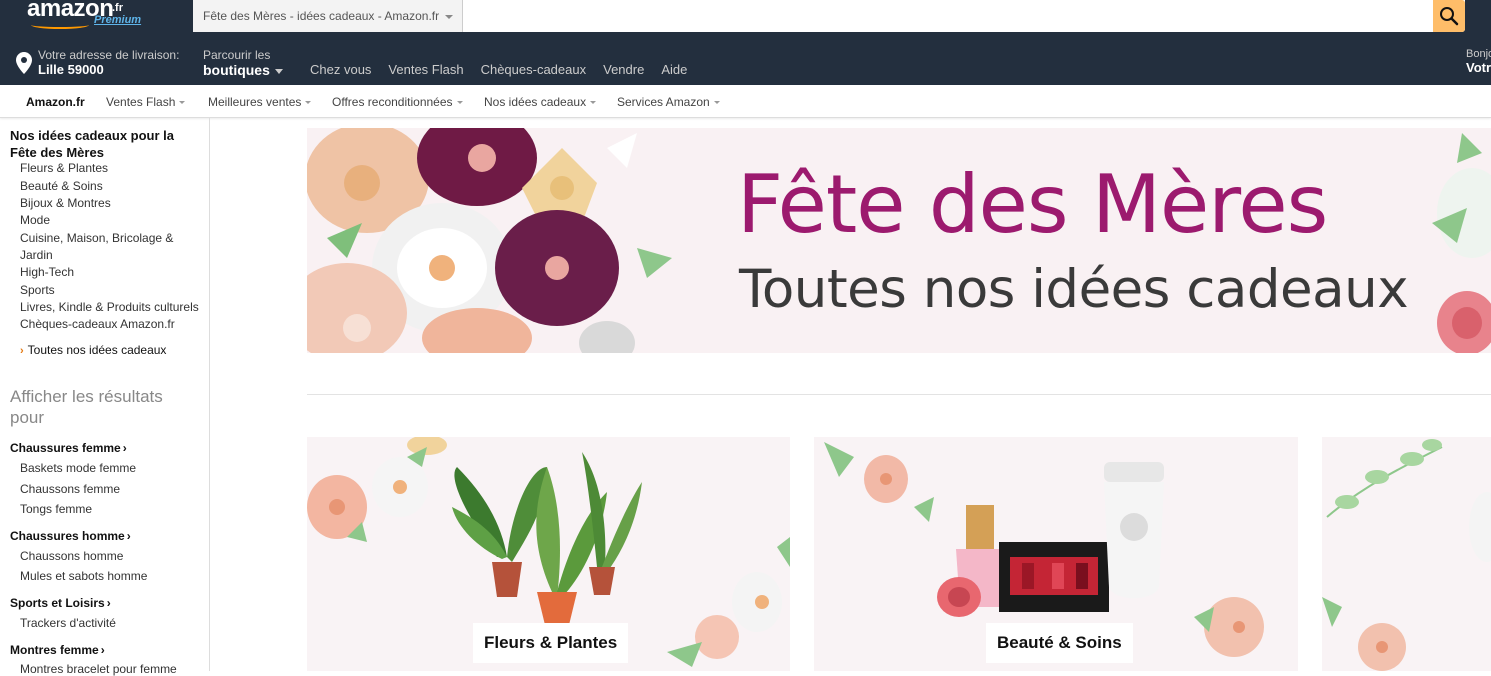 The image size is (1491, 676). Describe the element at coordinates (392, 102) in the screenshot. I see `subnav-label: Offres reconditionnées` at that location.